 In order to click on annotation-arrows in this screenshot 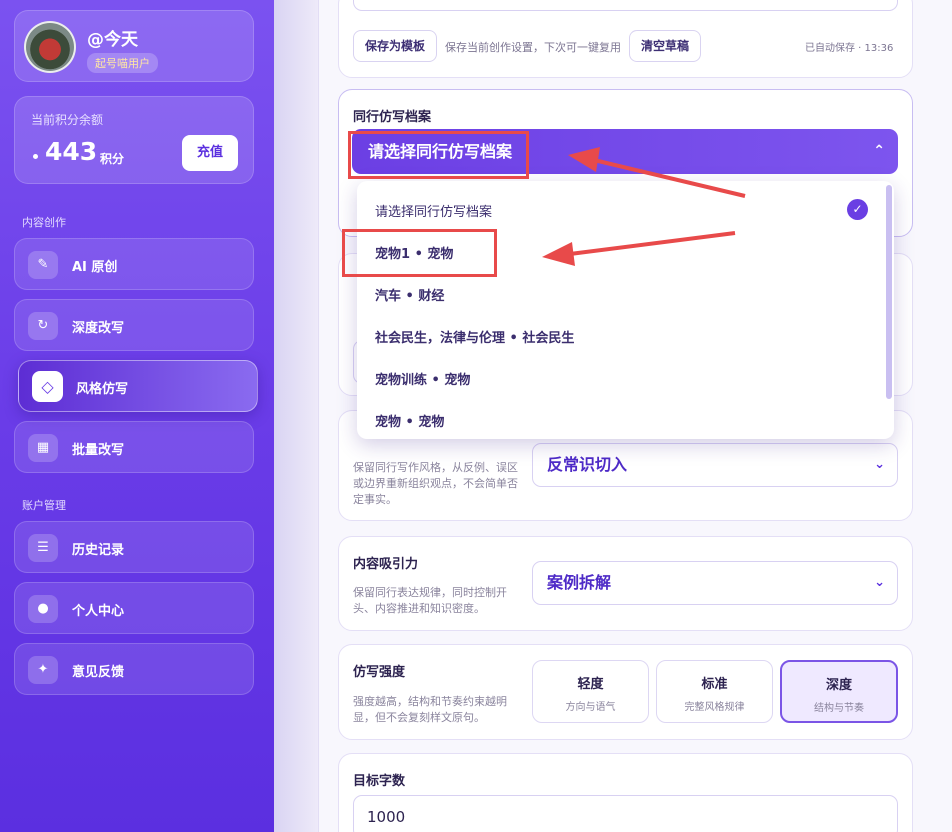, I will do `click(644, 206)`.